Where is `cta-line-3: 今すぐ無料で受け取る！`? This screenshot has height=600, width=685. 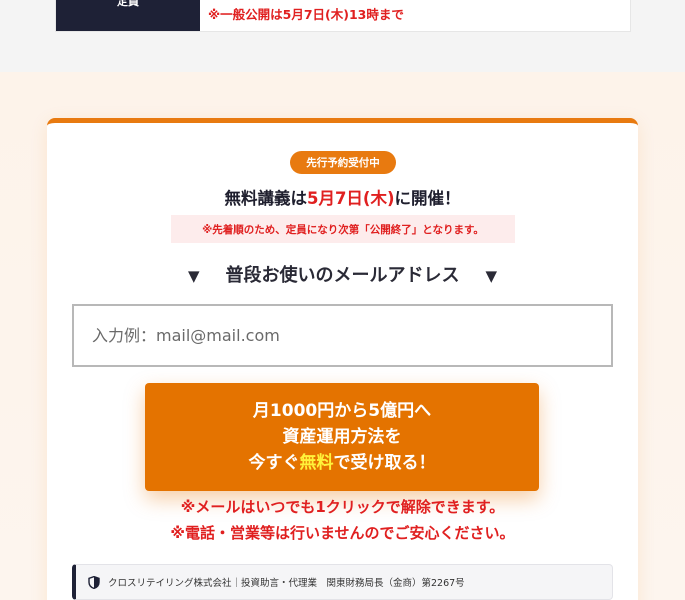
cta-line-3: 今すぐ無料で受け取る！ is located at coordinates (342, 463).